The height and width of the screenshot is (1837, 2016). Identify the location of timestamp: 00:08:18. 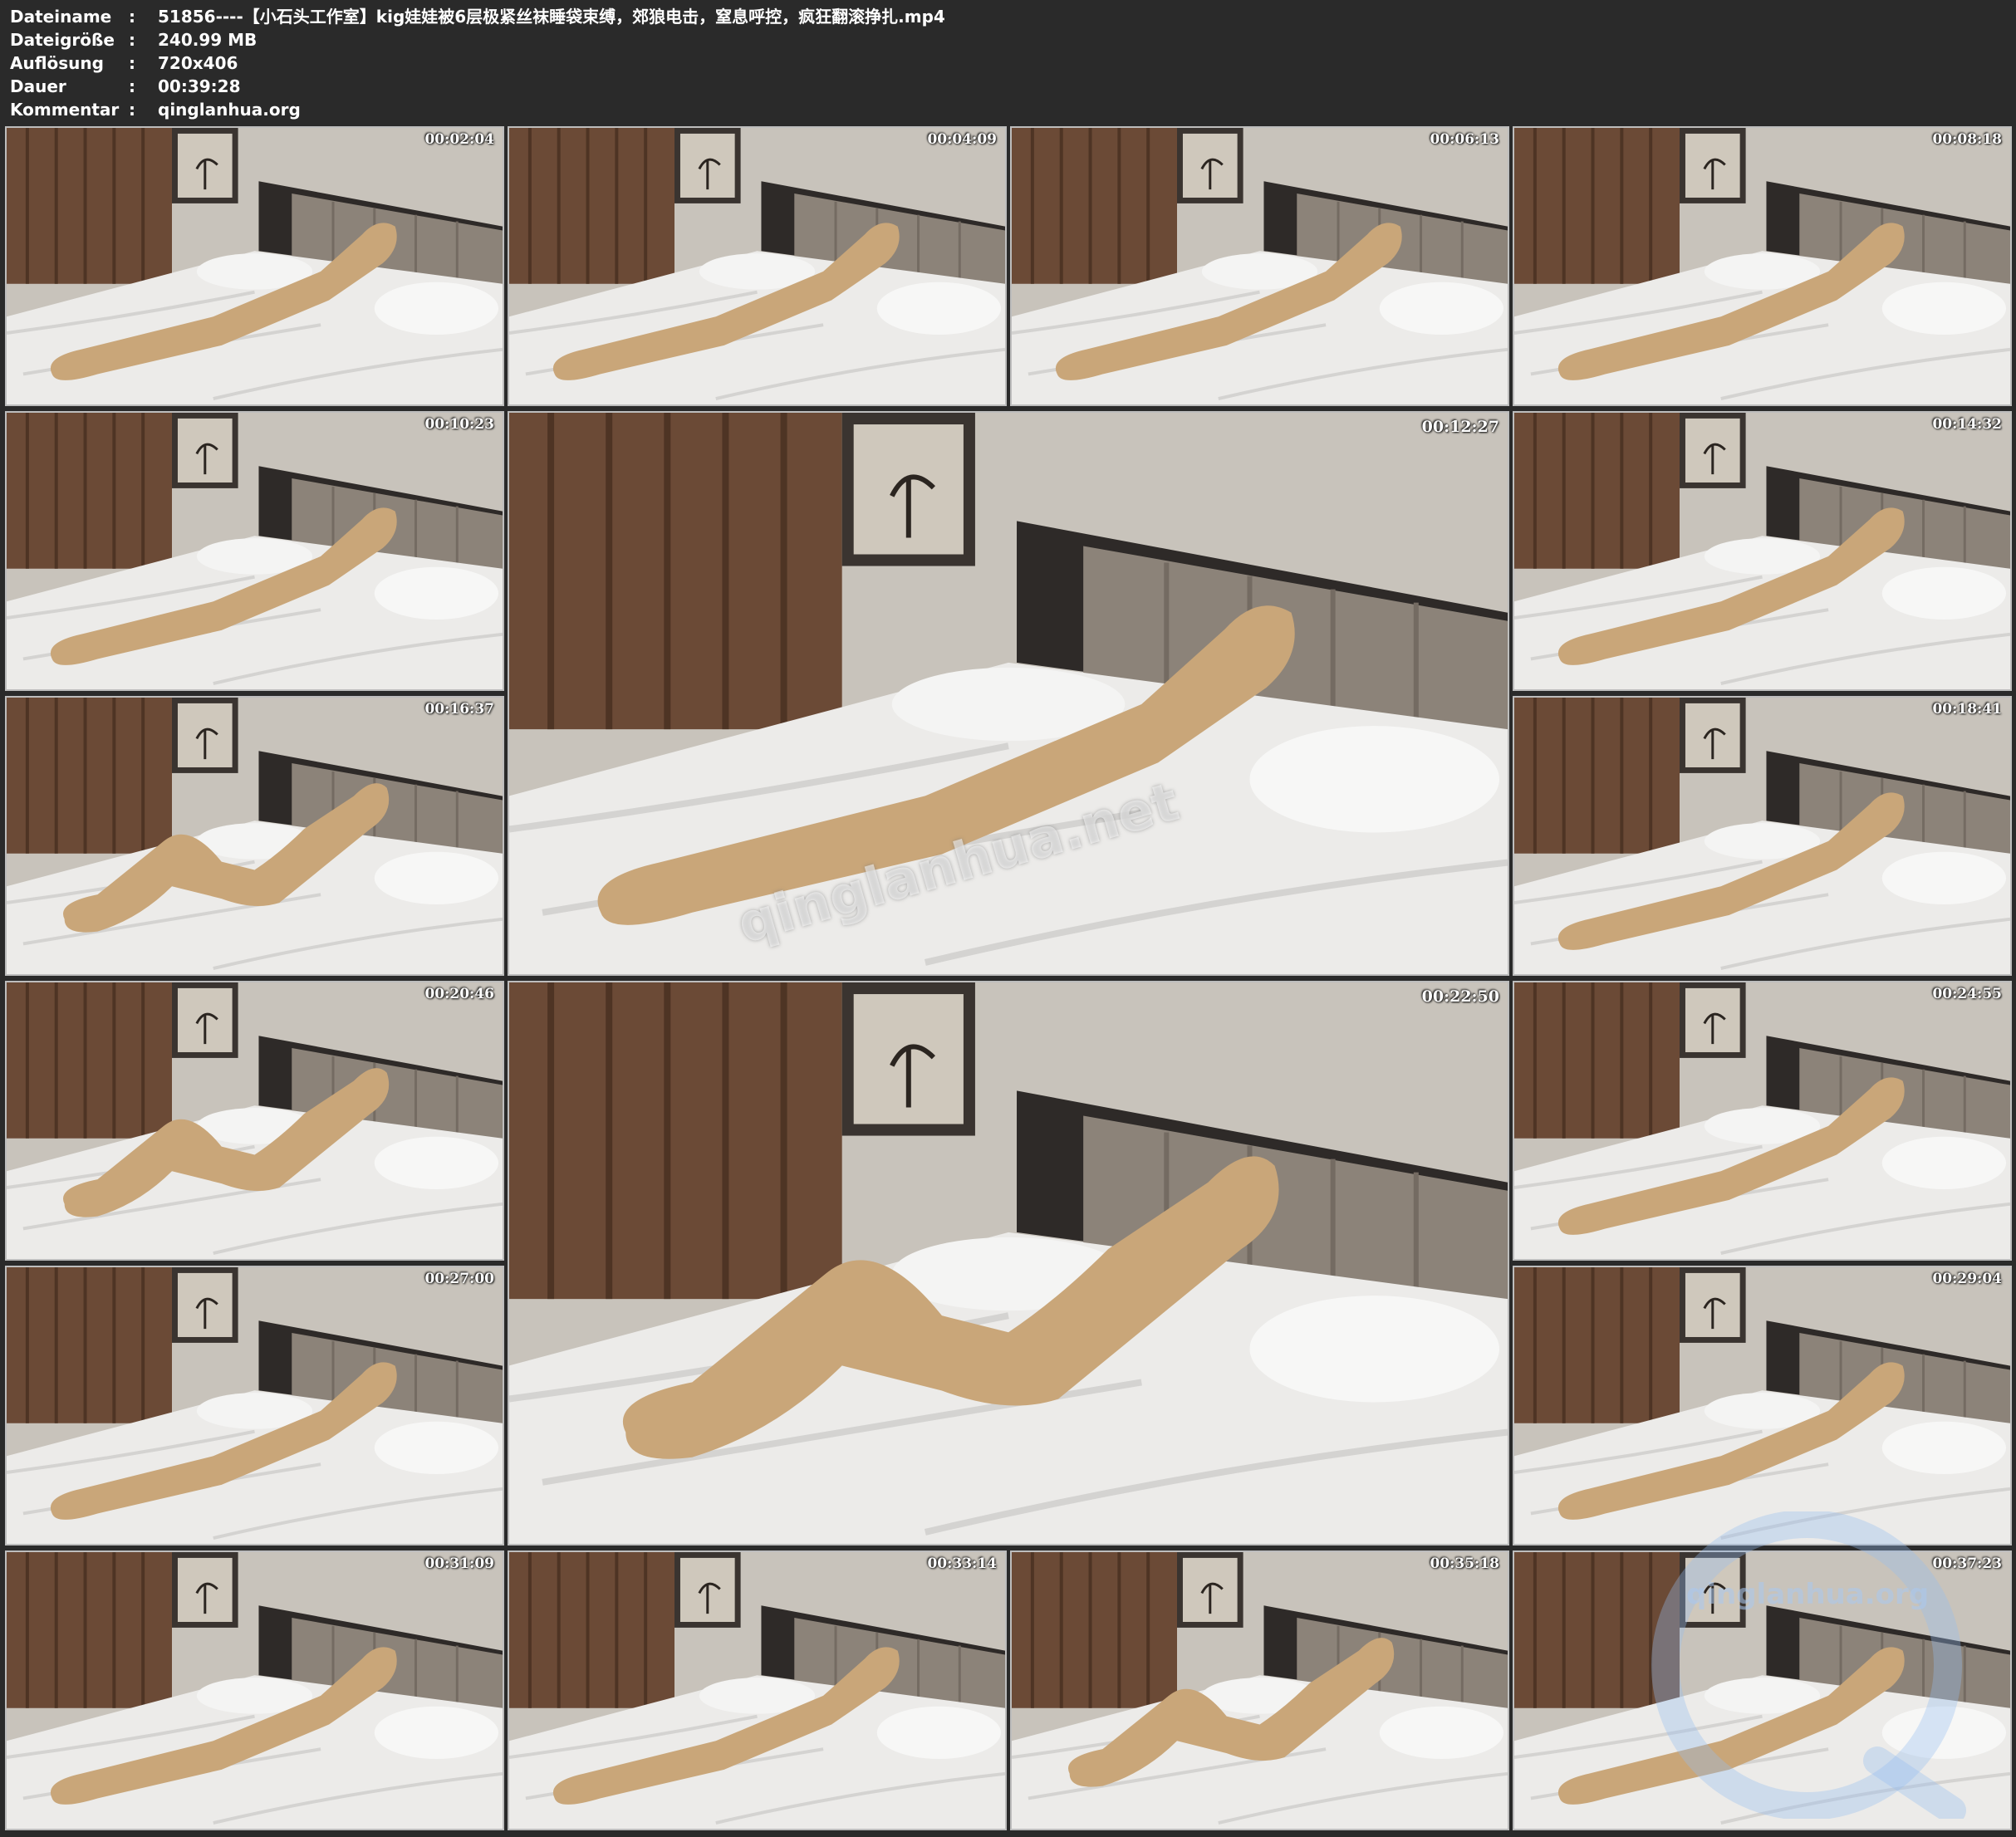
(1967, 139).